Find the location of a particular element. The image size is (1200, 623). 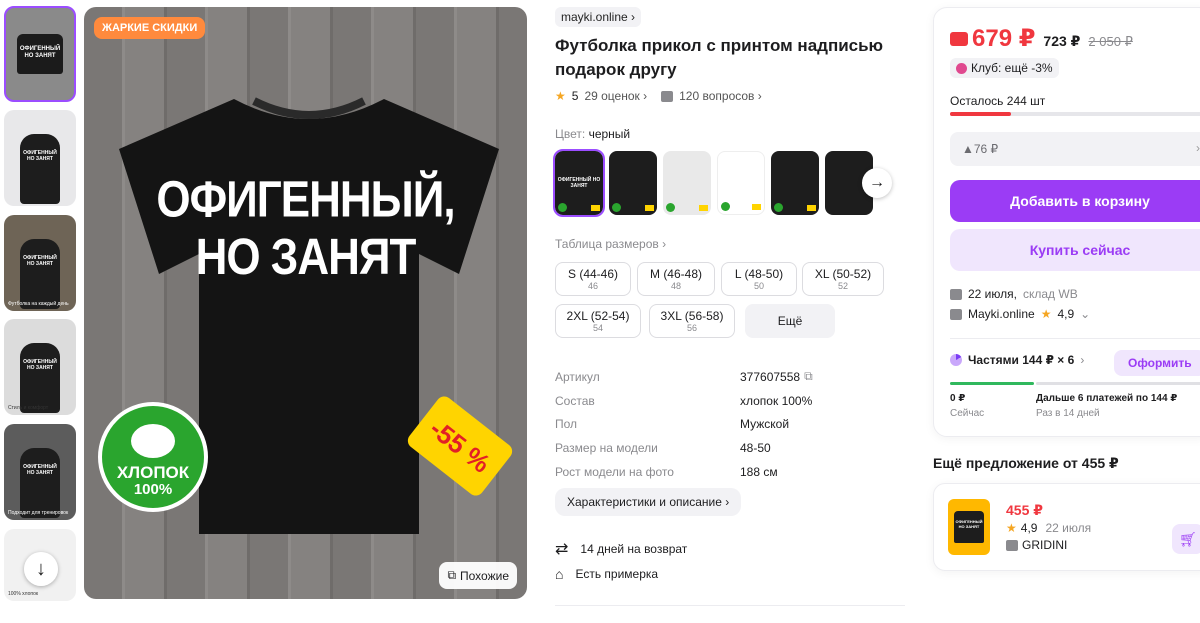

thumbnail-2: ОФИГЕННЫЙ НО ЗАНЯТ is located at coordinates (40, 158).